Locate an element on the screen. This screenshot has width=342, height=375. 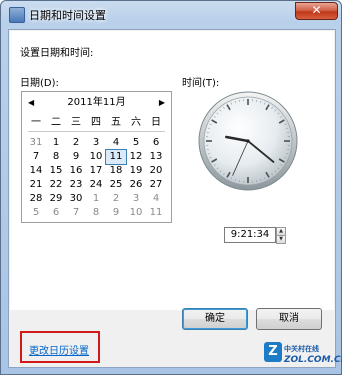
weekday-label: 三 is located at coordinates (76, 122).